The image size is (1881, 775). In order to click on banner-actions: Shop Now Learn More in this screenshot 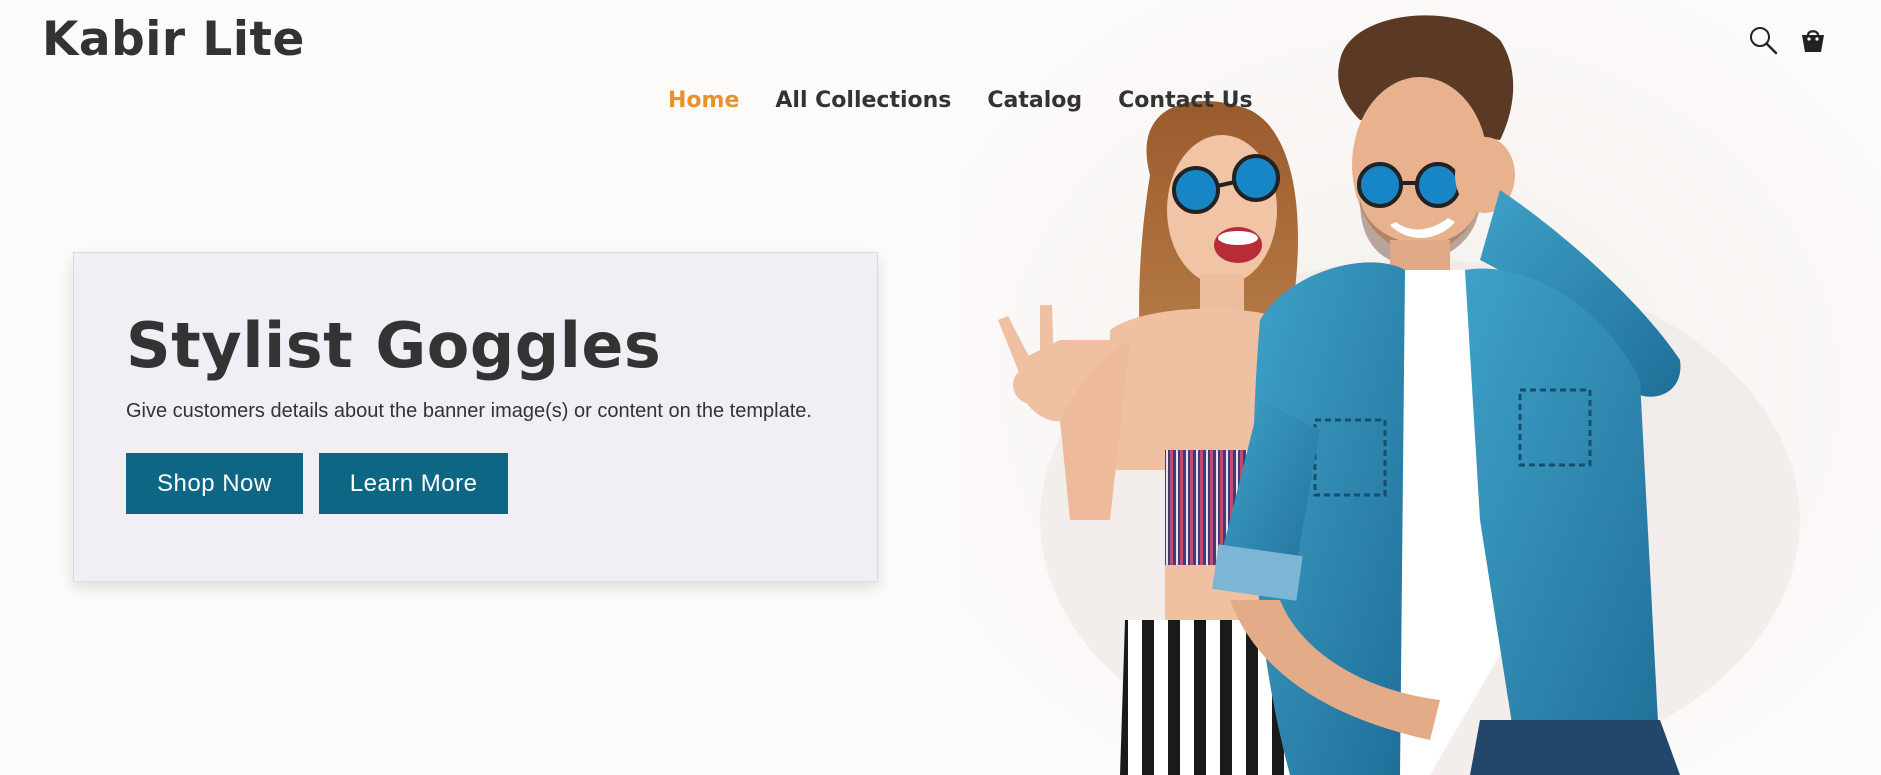, I will do `click(475, 484)`.